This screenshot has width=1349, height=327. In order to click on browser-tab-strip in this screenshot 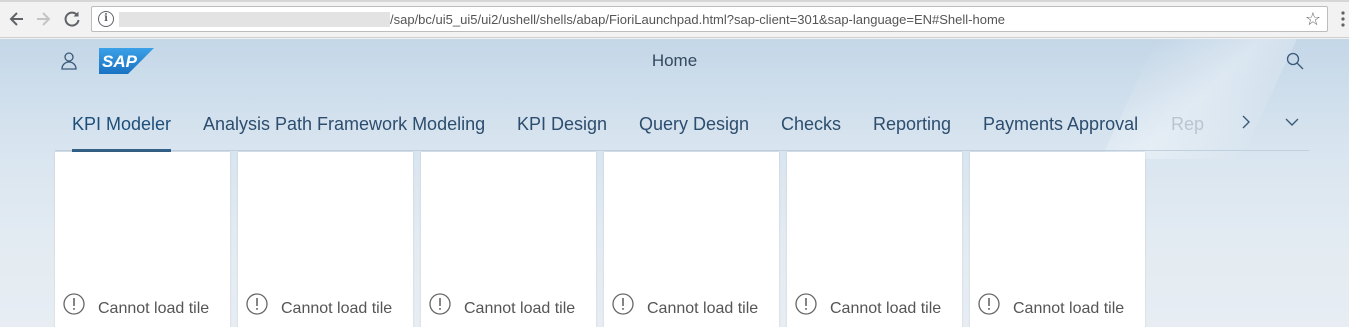, I will do `click(674, 1)`.